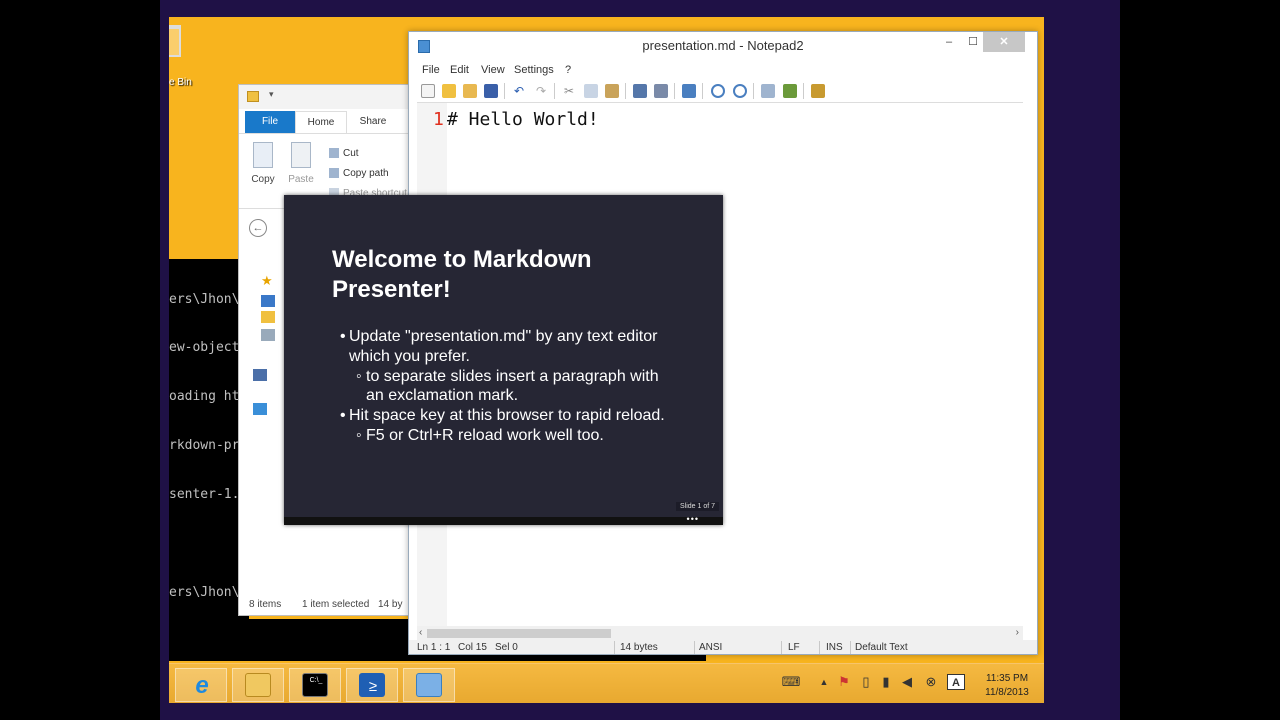 The height and width of the screenshot is (720, 1280). Describe the element at coordinates (201, 685) in the screenshot. I see `taskbar-internet-explorer: e` at that location.